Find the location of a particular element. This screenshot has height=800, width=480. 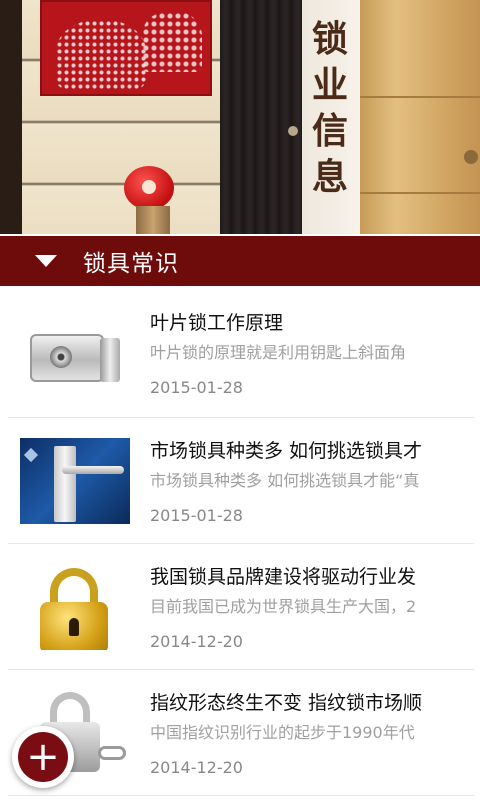

section-header: 锁具常识 is located at coordinates (240, 260).